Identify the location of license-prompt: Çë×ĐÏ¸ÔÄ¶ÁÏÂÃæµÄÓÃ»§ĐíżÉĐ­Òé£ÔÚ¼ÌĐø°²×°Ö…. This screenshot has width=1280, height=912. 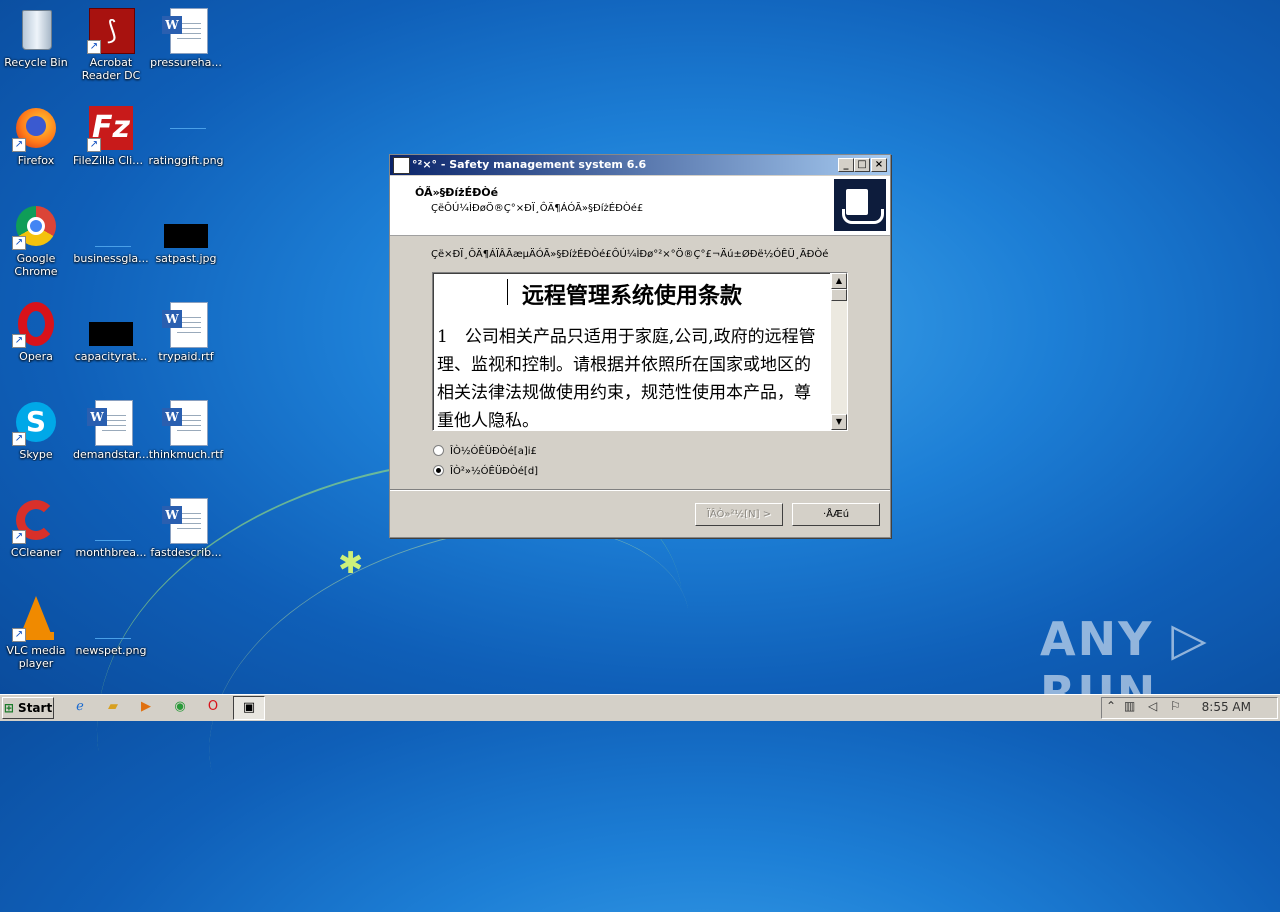
(630, 254).